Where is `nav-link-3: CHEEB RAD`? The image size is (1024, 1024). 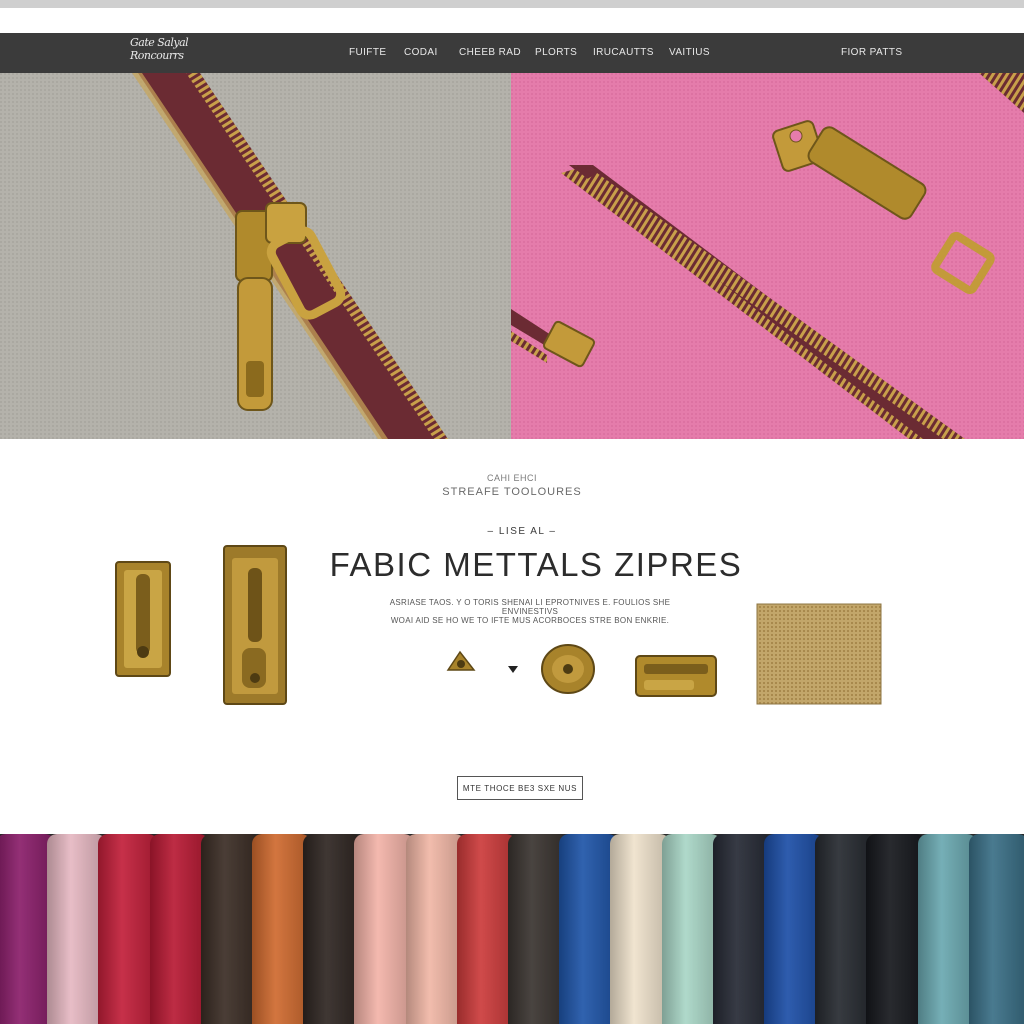
nav-link-3: CHEEB RAD is located at coordinates (490, 52).